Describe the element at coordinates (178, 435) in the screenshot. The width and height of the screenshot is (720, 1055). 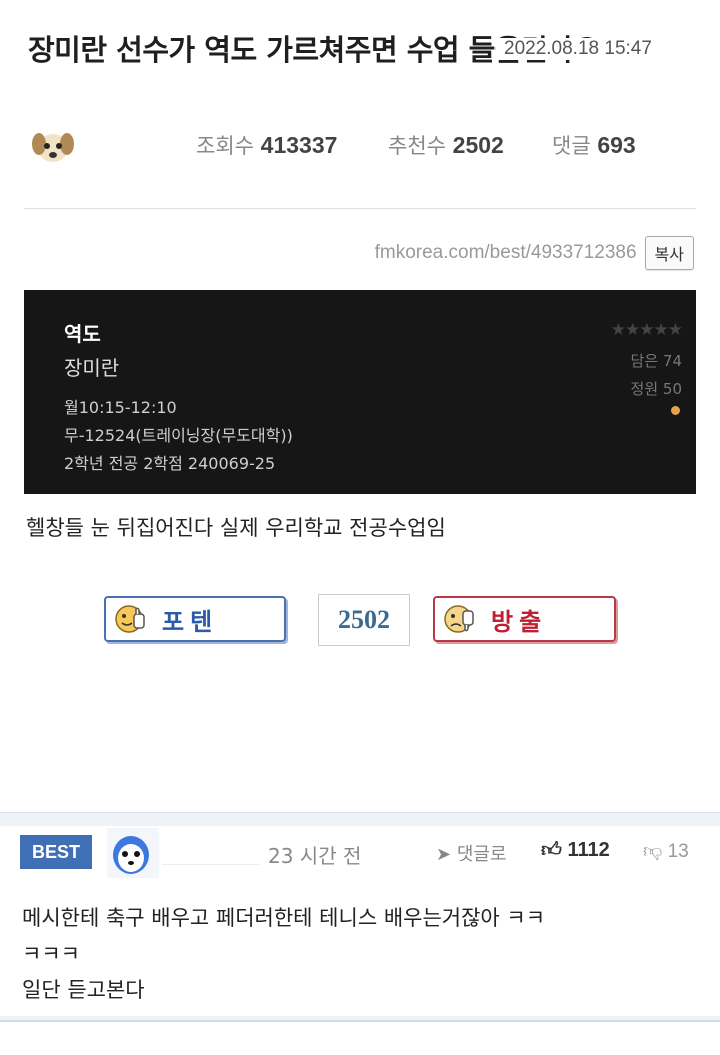
I see `course-room: 무-12524(트레이닝장(무도대학))` at that location.